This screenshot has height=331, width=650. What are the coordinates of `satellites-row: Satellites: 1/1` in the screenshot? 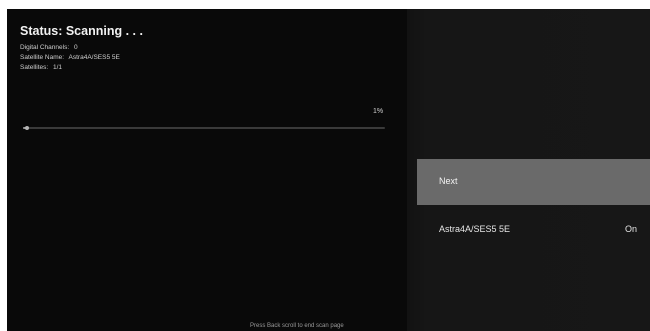 It's located at (41, 67).